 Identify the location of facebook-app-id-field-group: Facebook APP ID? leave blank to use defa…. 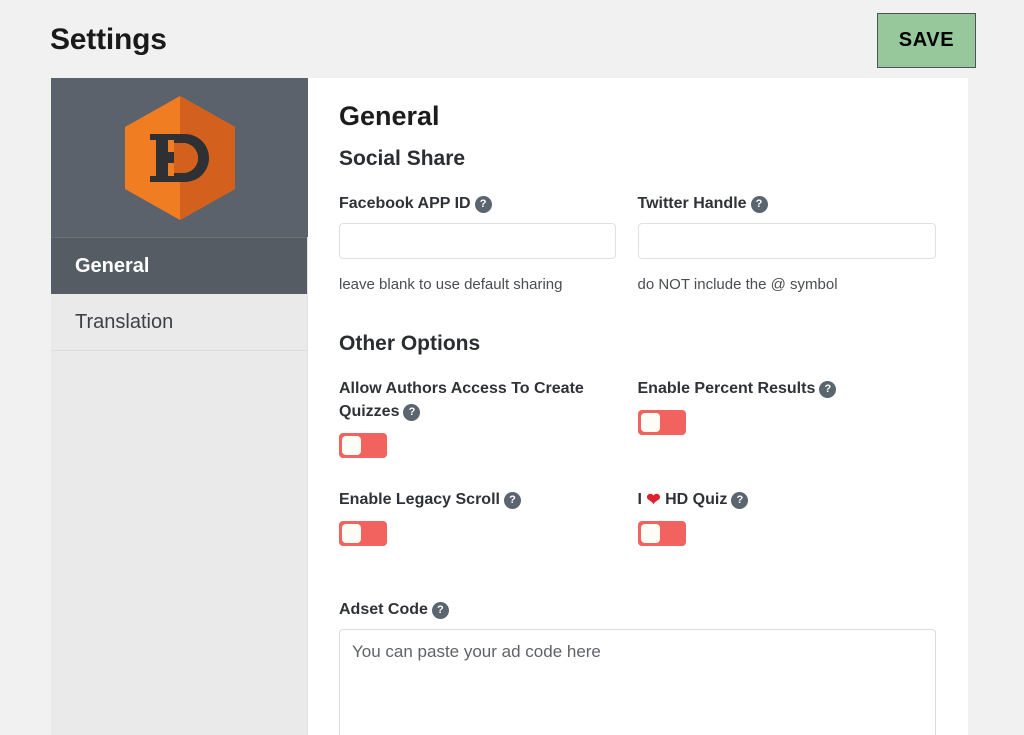
(488, 243).